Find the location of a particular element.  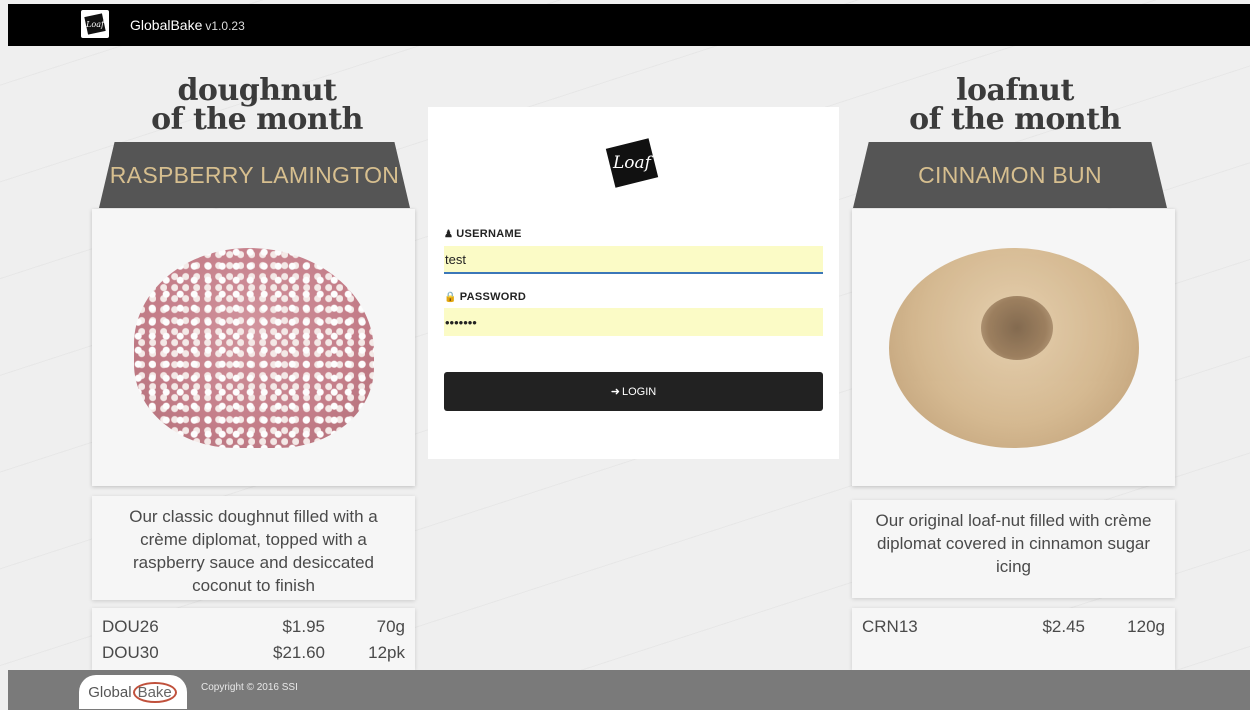

password-label-text: PASSWORD is located at coordinates (493, 297).